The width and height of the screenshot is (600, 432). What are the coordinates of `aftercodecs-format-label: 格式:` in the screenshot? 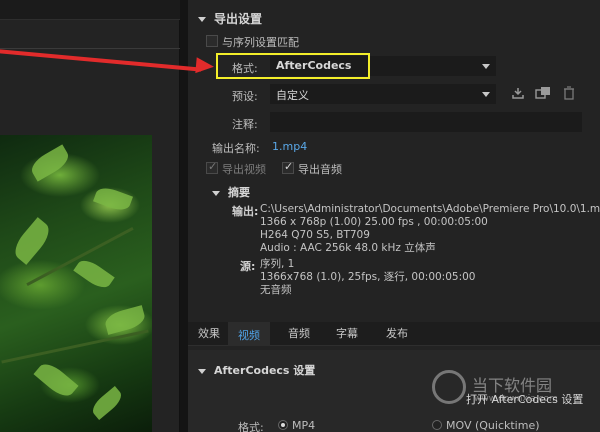 It's located at (251, 426).